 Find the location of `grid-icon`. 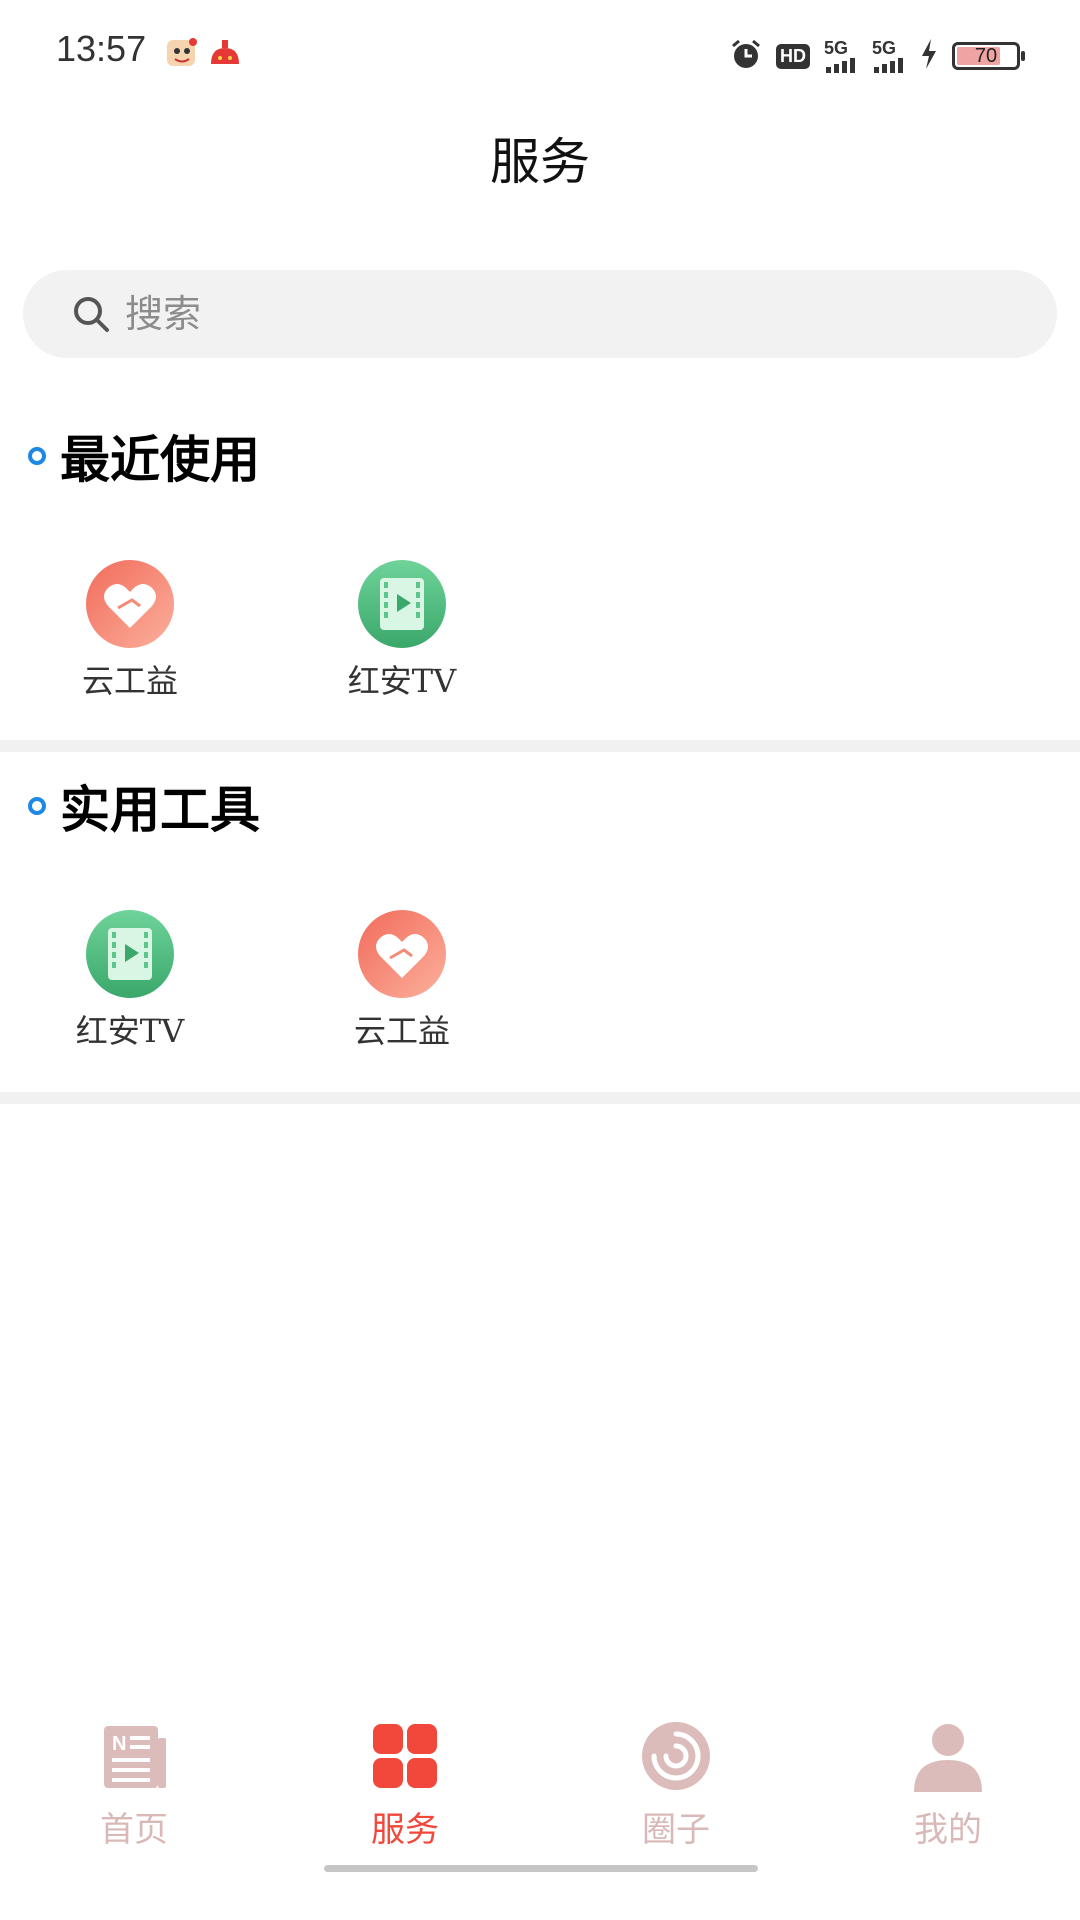

grid-icon is located at coordinates (405, 1756).